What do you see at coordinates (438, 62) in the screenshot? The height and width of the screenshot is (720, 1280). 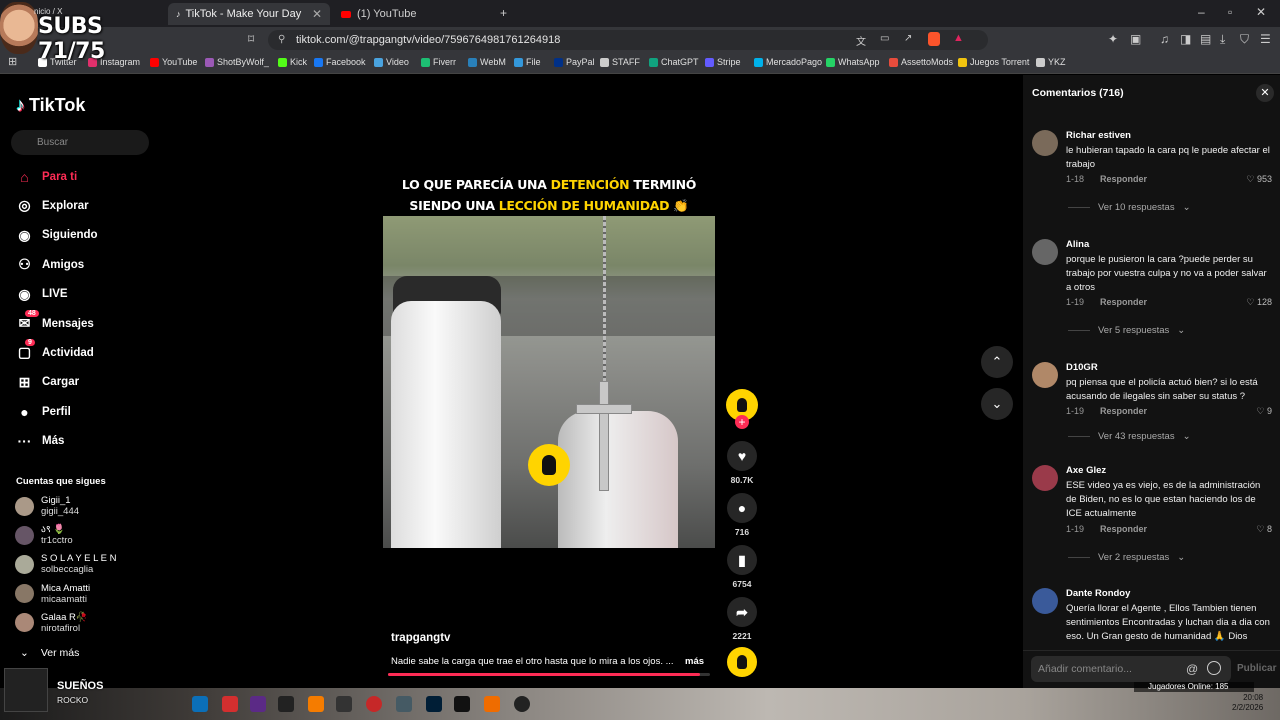 I see `bookmark-fiverr: Fiverr` at bounding box center [438, 62].